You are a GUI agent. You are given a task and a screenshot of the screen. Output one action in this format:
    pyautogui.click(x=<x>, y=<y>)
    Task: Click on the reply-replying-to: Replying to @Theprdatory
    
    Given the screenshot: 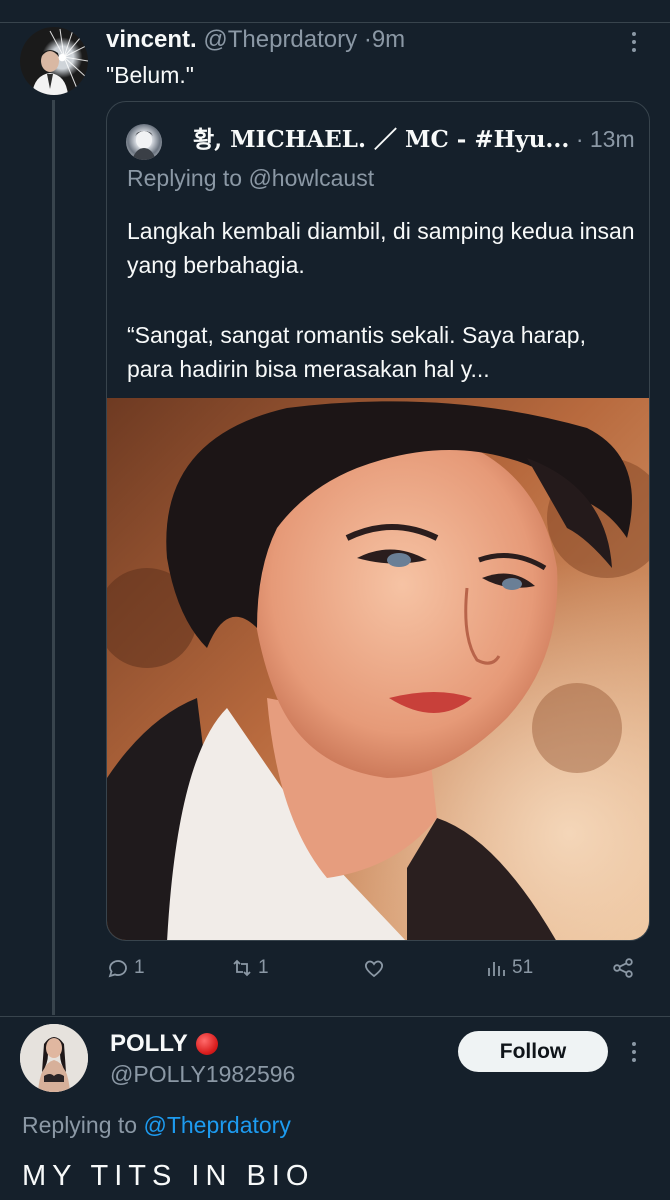 What is the action you would take?
    pyautogui.click(x=156, y=1125)
    